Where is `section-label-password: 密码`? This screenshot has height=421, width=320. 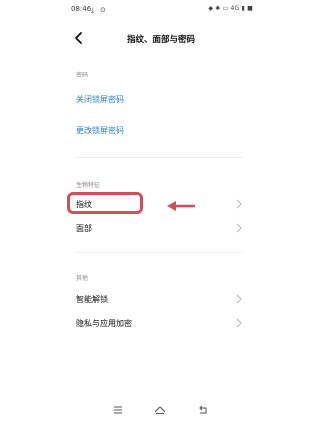 section-label-password: 密码 is located at coordinates (82, 75).